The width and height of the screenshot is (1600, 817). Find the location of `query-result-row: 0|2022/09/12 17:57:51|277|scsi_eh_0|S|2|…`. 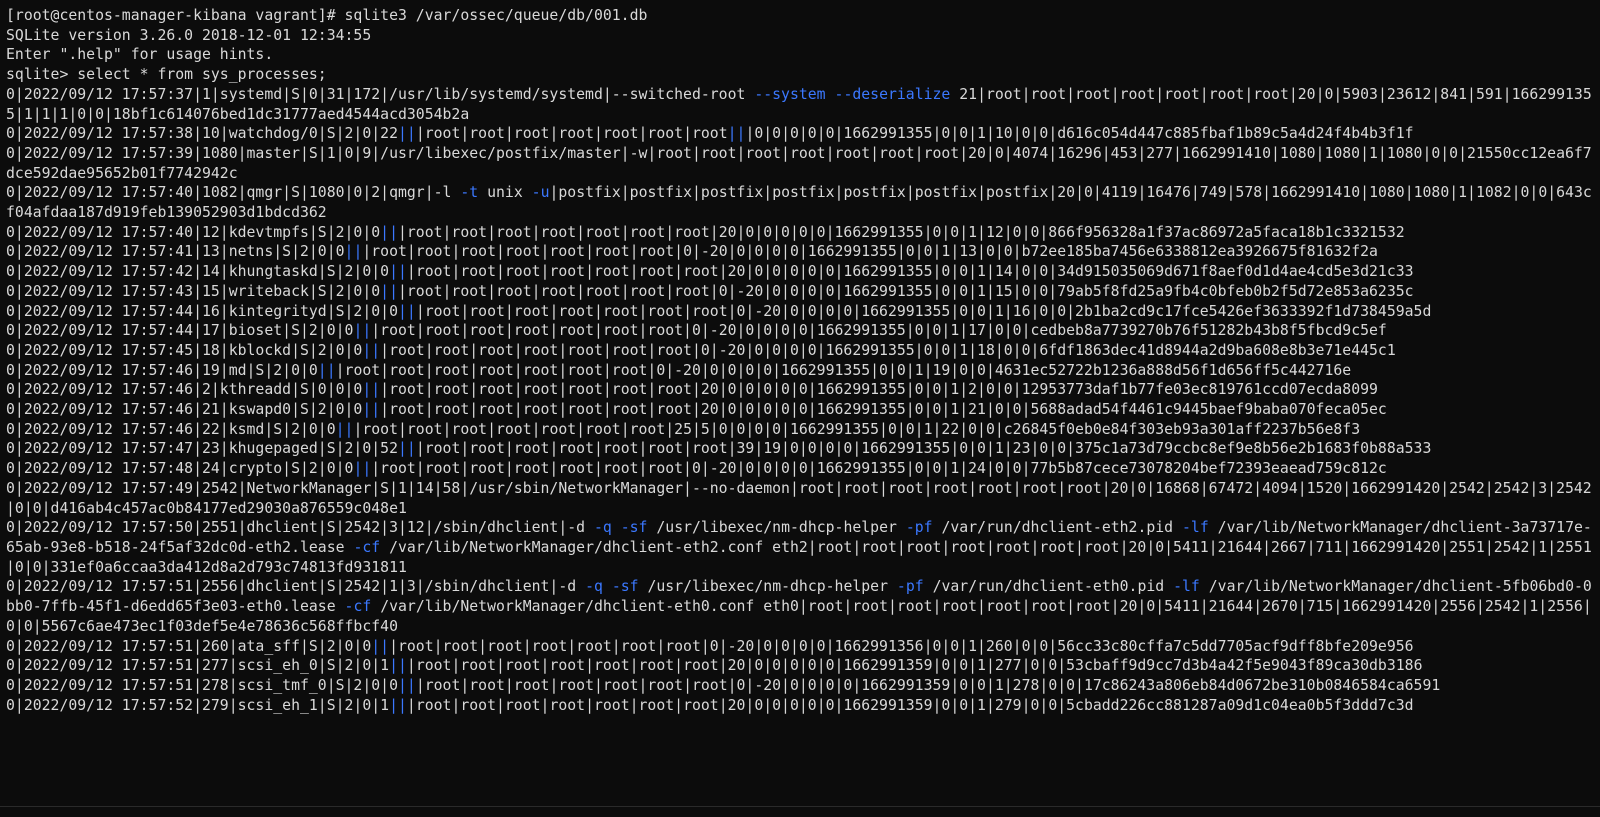

query-result-row: 0|2022/09/12 17:57:51|277|scsi_eh_0|S|2|… is located at coordinates (714, 666).